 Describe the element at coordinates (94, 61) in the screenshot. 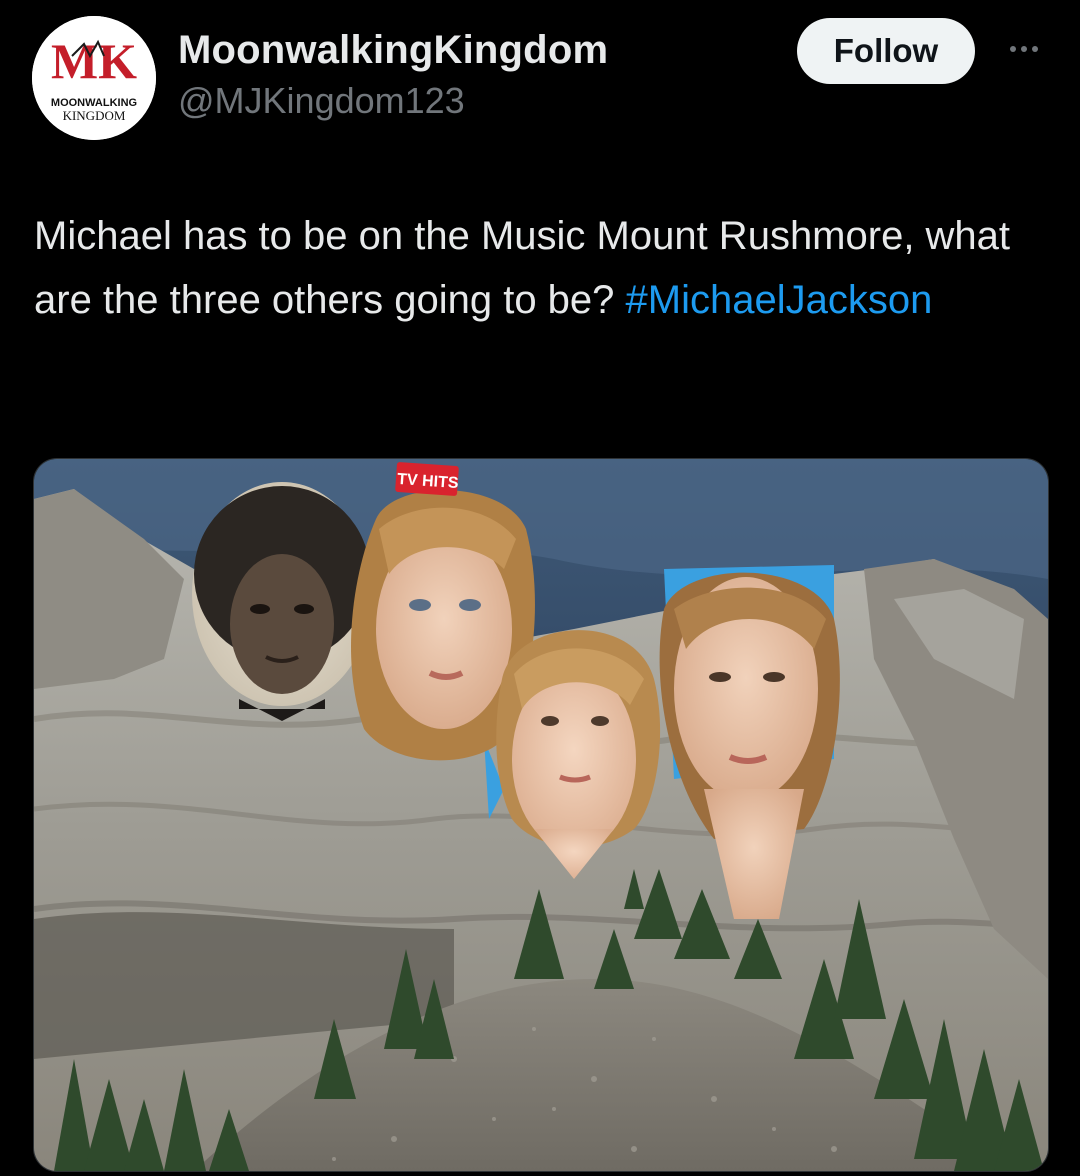

I see `logo-monogram: MK` at that location.